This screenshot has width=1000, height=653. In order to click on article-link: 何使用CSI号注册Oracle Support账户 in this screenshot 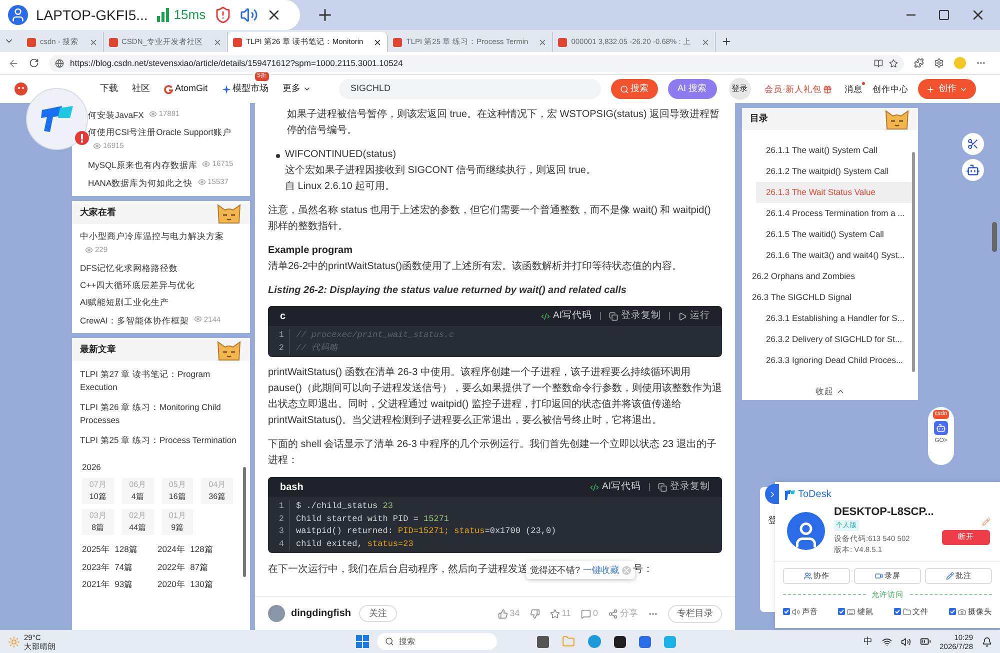, I will do `click(160, 132)`.